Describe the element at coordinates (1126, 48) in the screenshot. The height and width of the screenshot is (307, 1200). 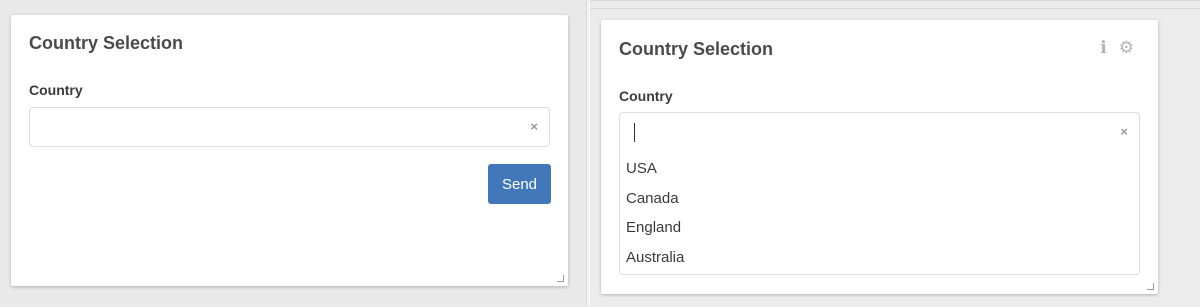
I see `gear-icon: ⚙` at that location.